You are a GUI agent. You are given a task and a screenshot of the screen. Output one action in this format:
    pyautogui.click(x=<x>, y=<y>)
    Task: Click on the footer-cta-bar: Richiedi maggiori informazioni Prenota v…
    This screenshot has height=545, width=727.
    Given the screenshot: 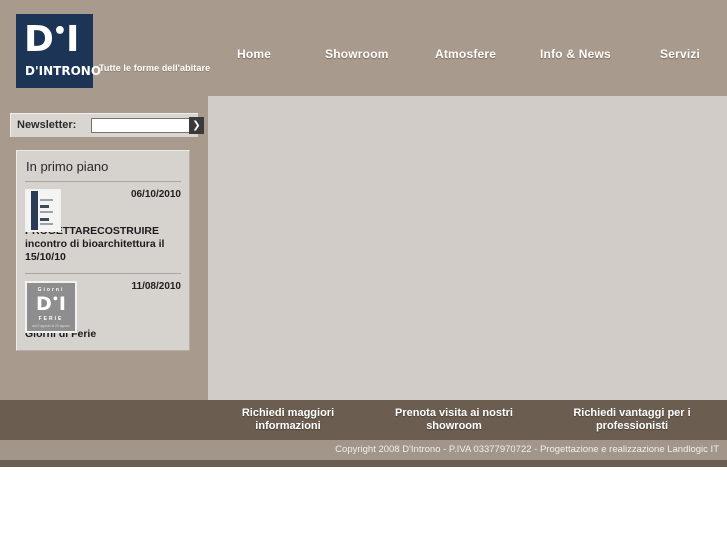 What is the action you would take?
    pyautogui.click(x=363, y=420)
    